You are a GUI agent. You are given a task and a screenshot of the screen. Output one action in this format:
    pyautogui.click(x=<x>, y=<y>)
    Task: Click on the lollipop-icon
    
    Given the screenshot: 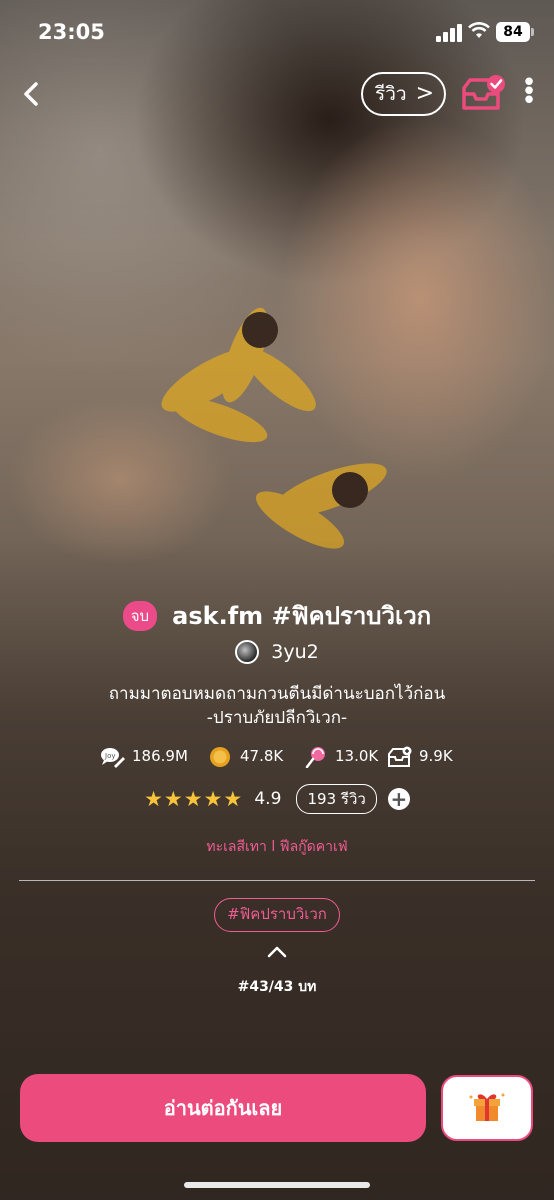 What is the action you would take?
    pyautogui.click(x=315, y=757)
    